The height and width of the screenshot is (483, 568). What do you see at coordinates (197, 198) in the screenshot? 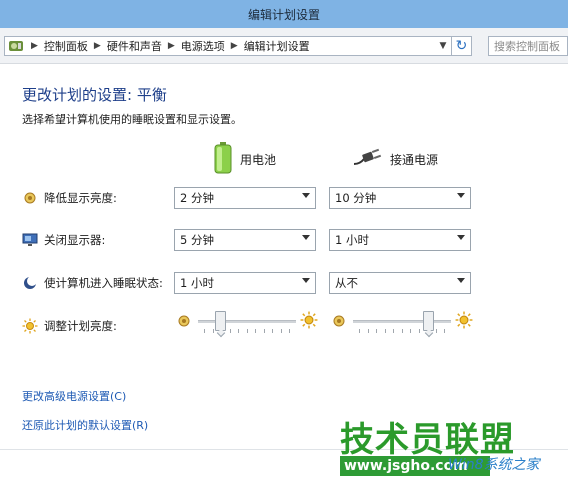
I see `dim-display-battery-value: 2 分钟` at bounding box center [197, 198].